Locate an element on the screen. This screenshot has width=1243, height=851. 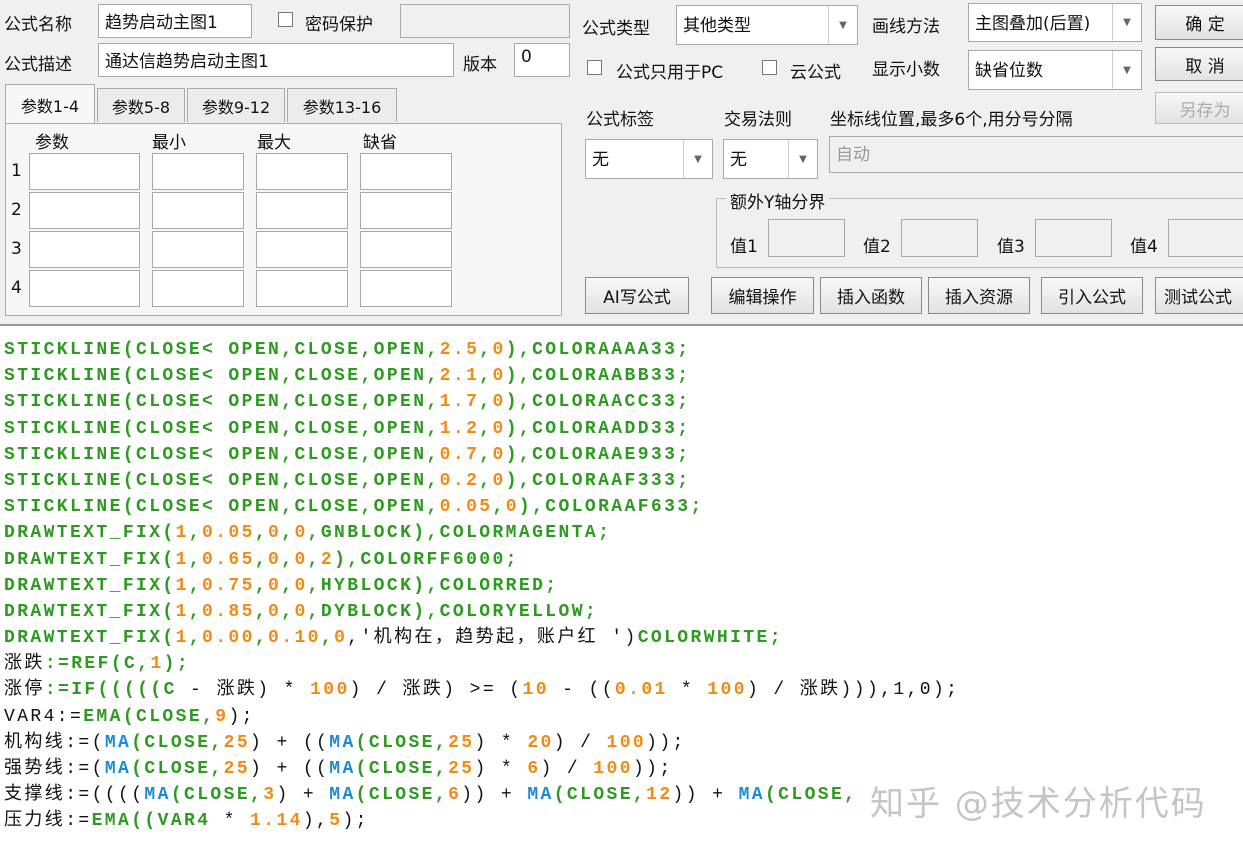
ok-button: 确 定 is located at coordinates (1199, 22).